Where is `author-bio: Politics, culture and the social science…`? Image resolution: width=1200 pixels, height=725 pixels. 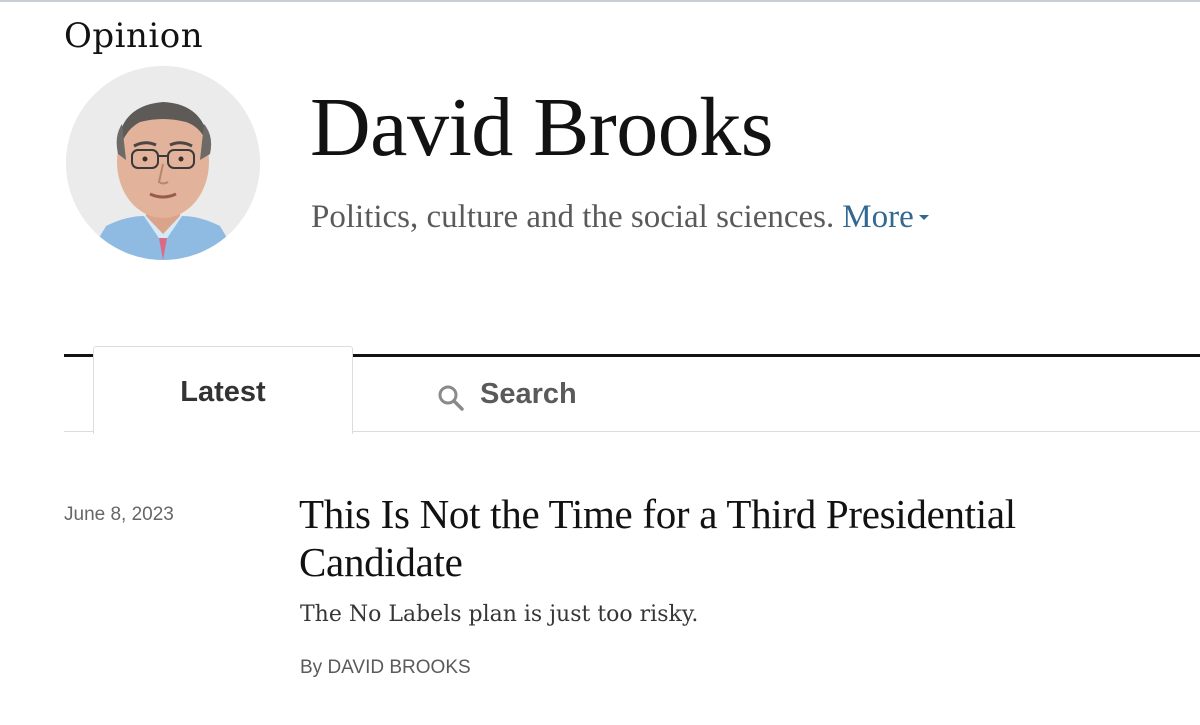 author-bio: Politics, culture and the social science… is located at coordinates (620, 217).